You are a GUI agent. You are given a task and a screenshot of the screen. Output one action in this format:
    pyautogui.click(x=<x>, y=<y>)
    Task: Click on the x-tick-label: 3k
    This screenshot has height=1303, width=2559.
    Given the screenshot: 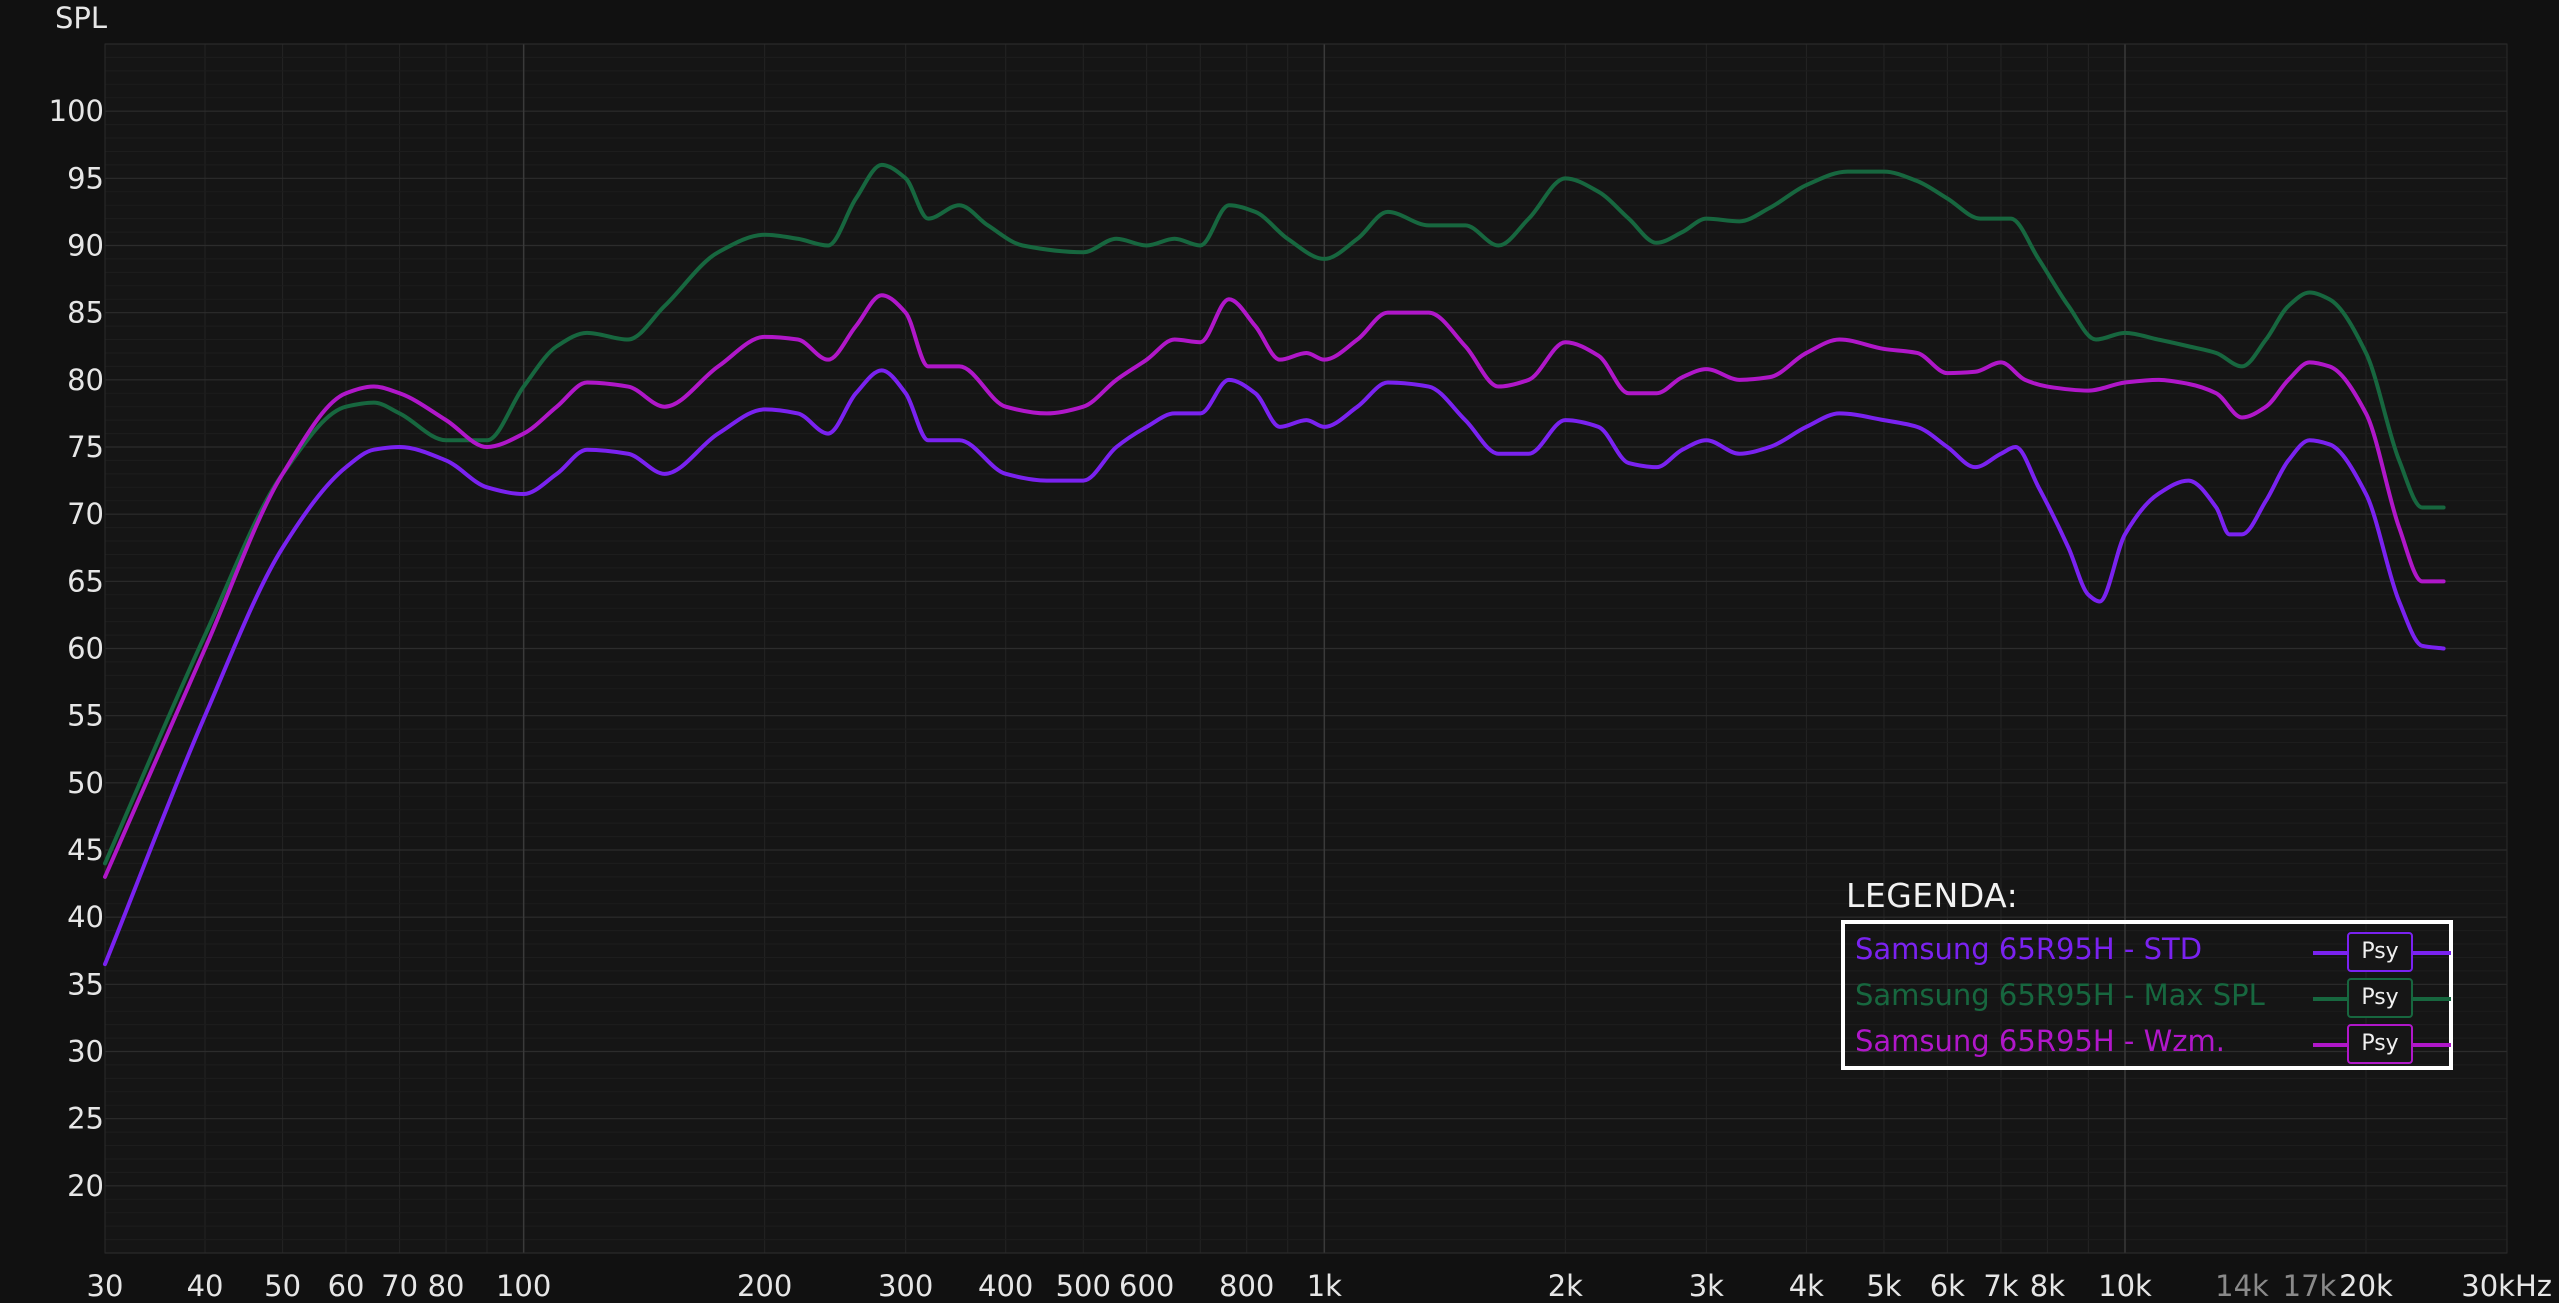 What is the action you would take?
    pyautogui.click(x=1706, y=1286)
    